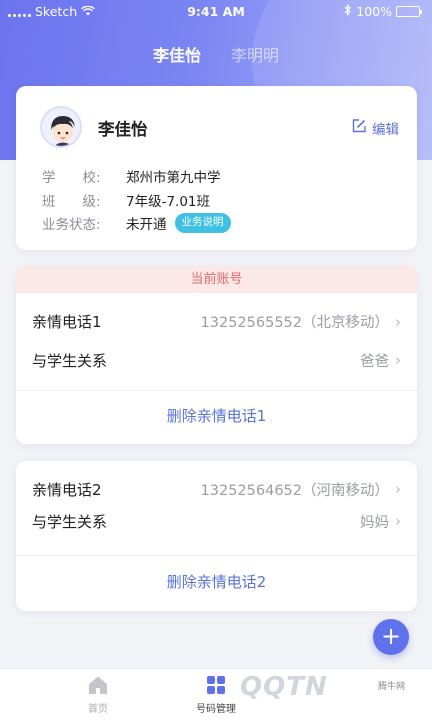 Image resolution: width=432 pixels, height=720 pixels. What do you see at coordinates (123, 129) in the screenshot?
I see `student-name: 李佳怡` at bounding box center [123, 129].